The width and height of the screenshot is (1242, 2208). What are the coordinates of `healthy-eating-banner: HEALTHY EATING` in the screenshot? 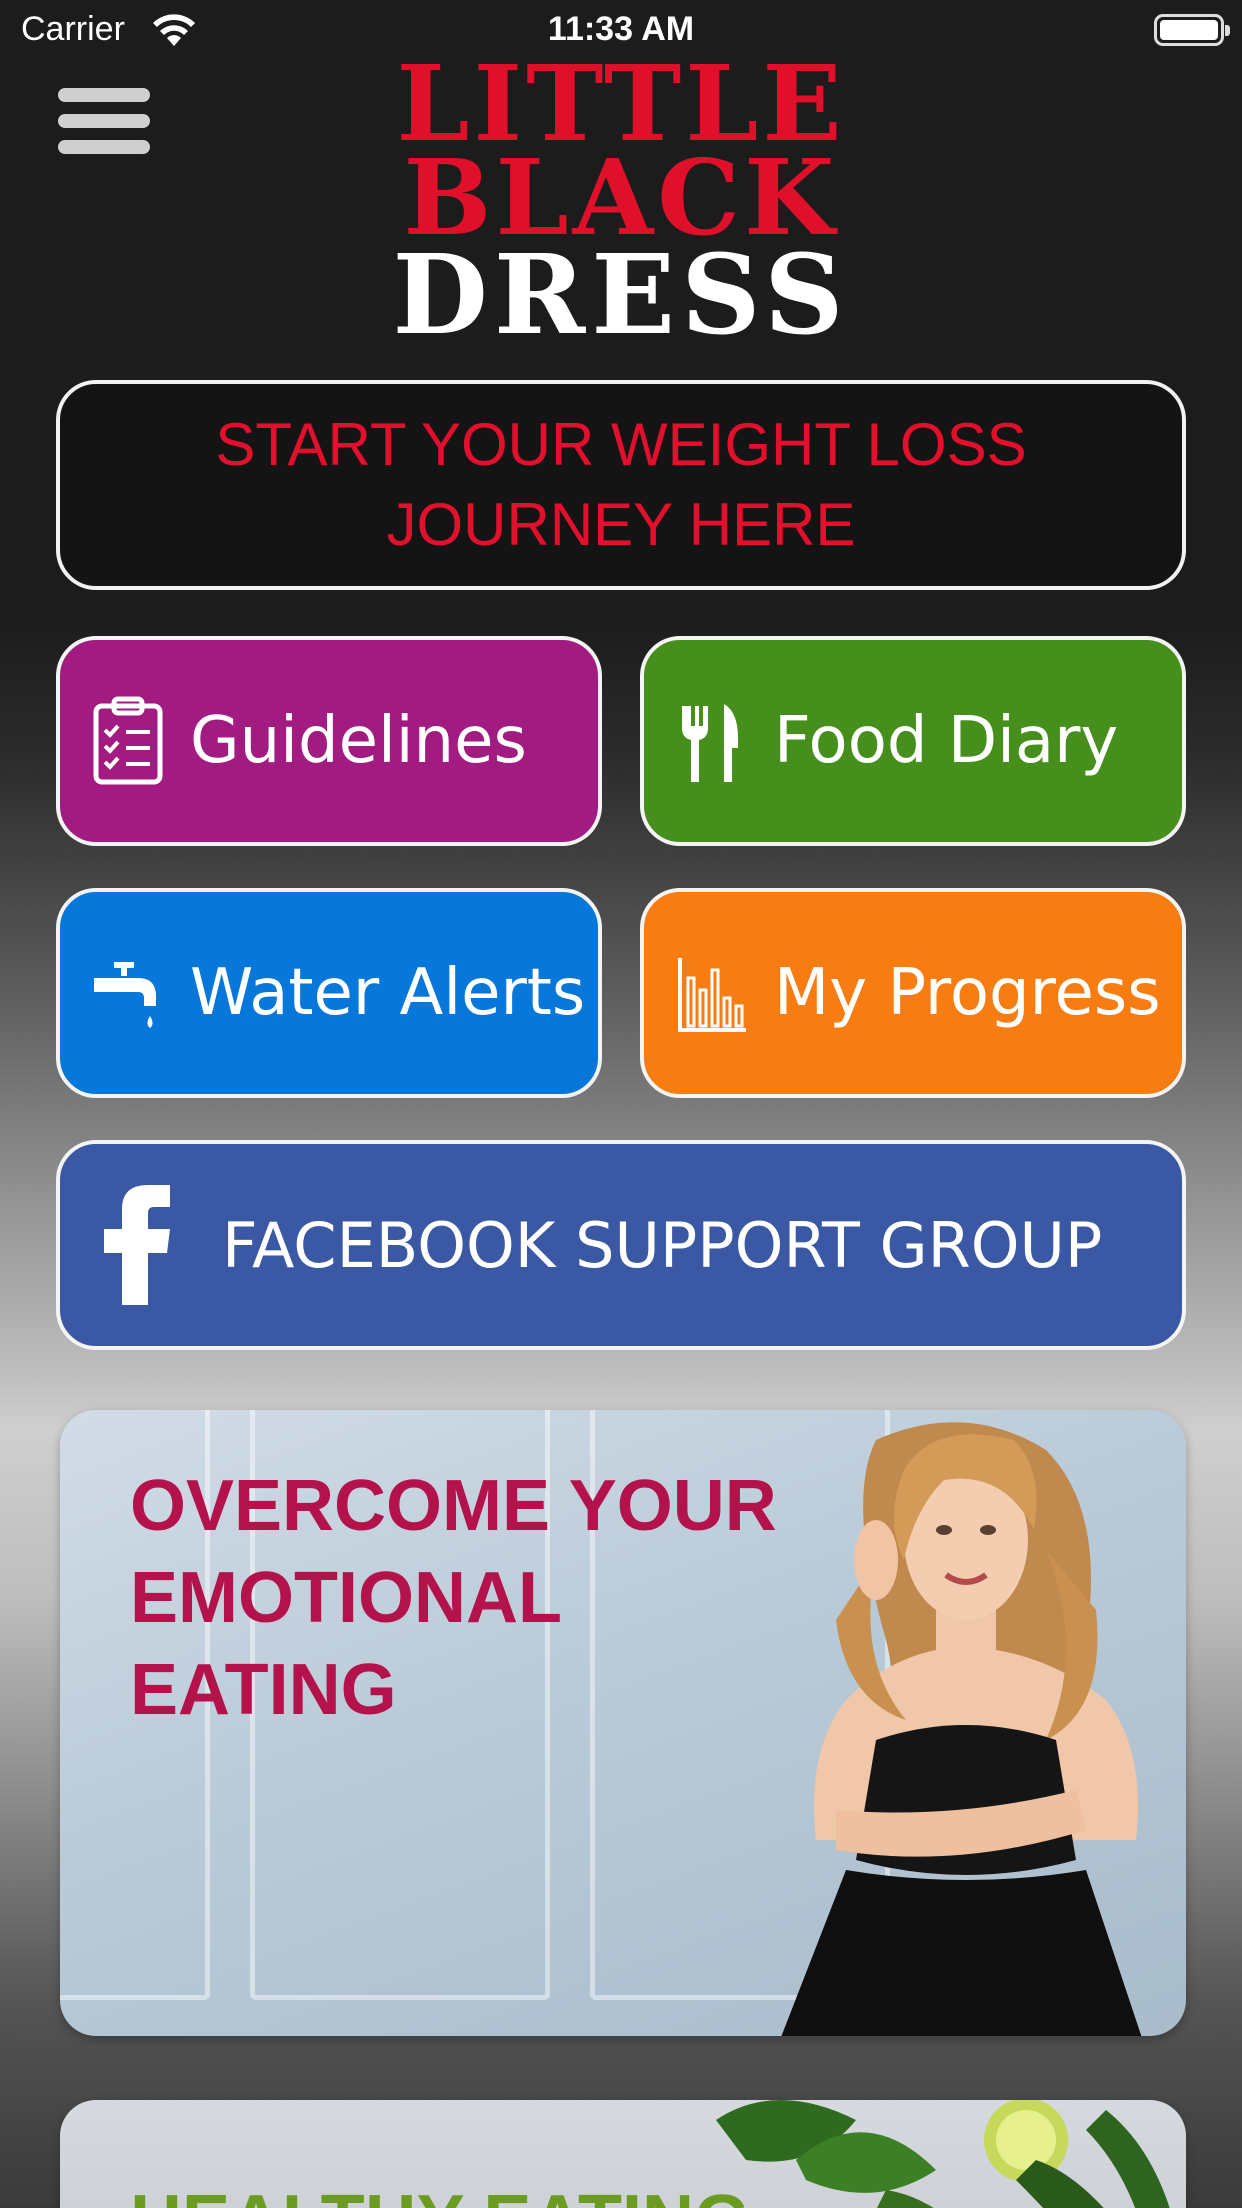 It's located at (623, 2154).